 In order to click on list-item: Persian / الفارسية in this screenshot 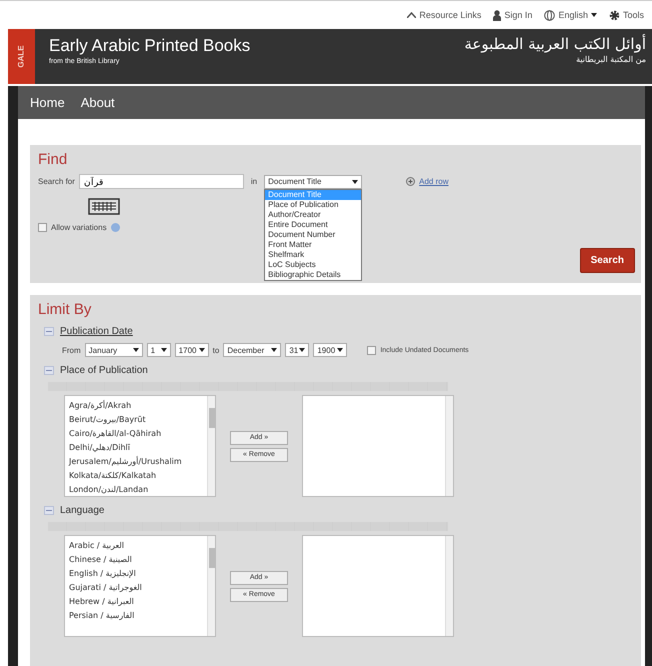, I will do `click(136, 616)`.